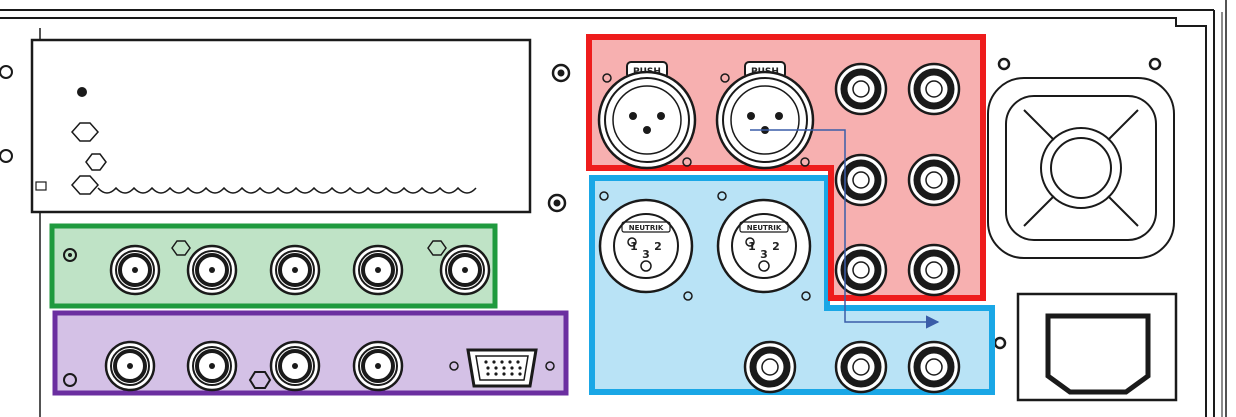 This screenshot has width=1236, height=417. What do you see at coordinates (1097, 347) in the screenshot?
I see `power-inlet` at bounding box center [1097, 347].